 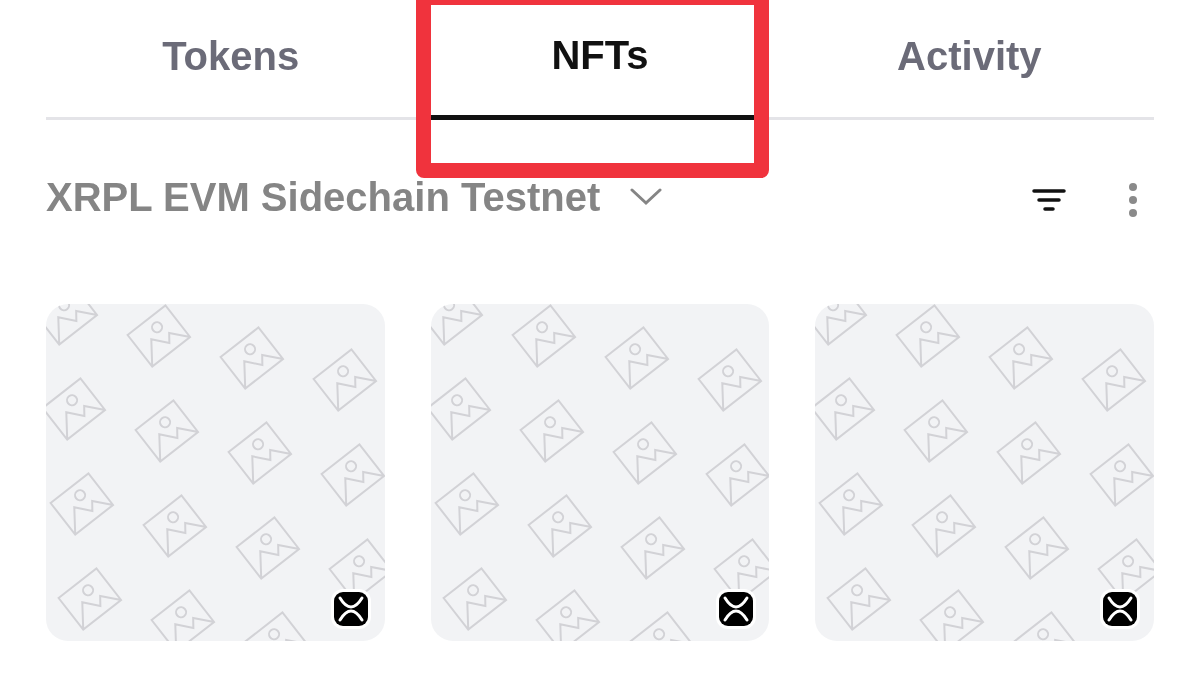 What do you see at coordinates (1133, 200) in the screenshot?
I see `more-options-icon` at bounding box center [1133, 200].